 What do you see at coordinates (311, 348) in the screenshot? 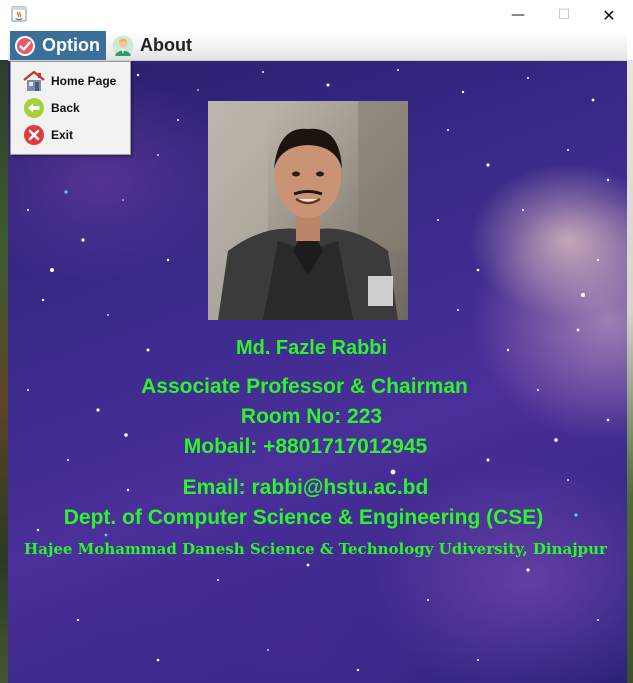
I see `faculty-name: Md. Fazle Rabbi` at bounding box center [311, 348].